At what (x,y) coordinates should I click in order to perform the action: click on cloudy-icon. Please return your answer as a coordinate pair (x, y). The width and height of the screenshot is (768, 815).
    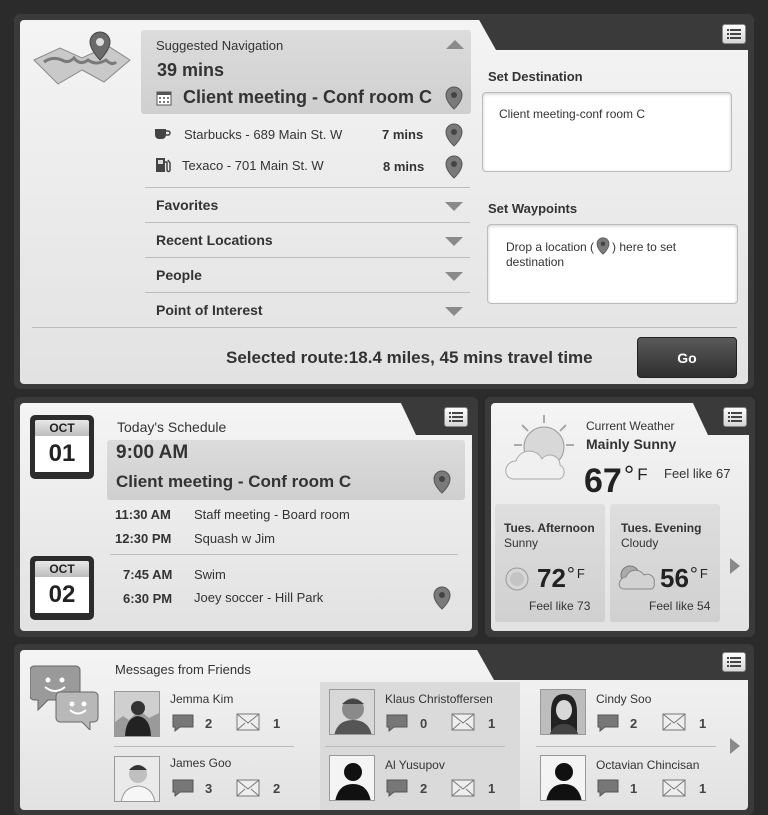
    Looking at the image, I should click on (636, 577).